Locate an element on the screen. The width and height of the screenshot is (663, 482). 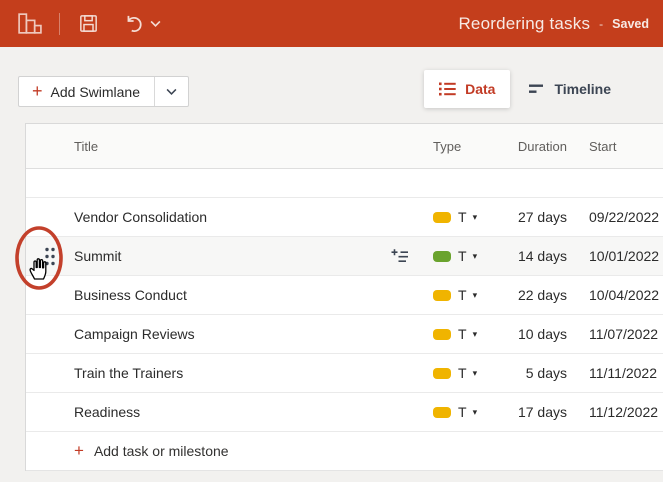
app-header: Reordering tasks - Saved is located at coordinates (331, 23).